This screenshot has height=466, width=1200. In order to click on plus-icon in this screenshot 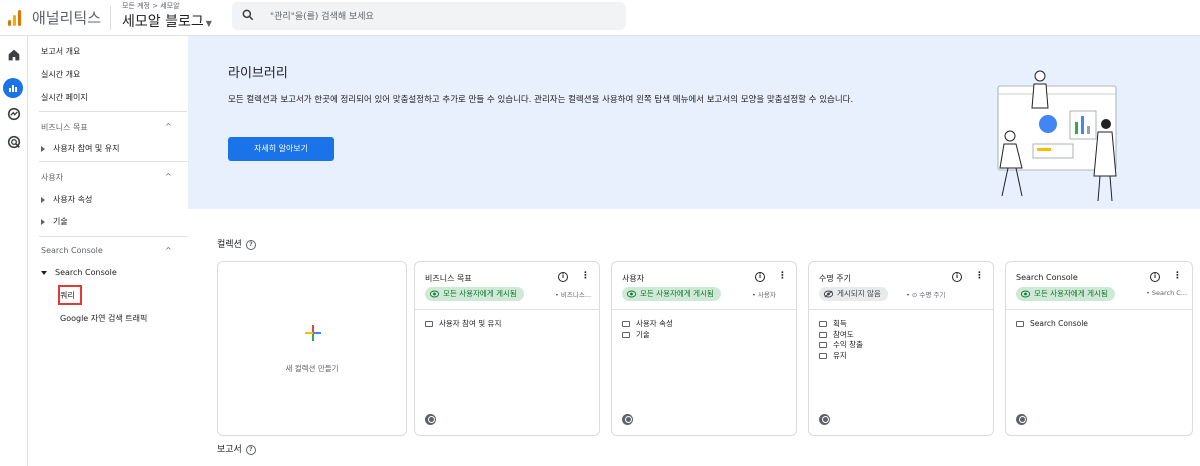, I will do `click(313, 333)`.